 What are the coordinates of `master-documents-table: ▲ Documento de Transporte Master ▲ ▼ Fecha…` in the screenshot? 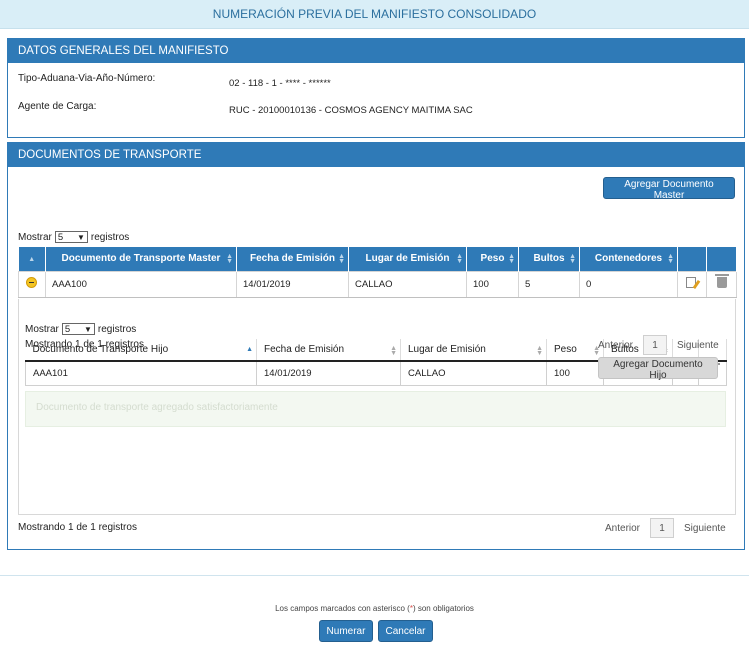 It's located at (377, 272).